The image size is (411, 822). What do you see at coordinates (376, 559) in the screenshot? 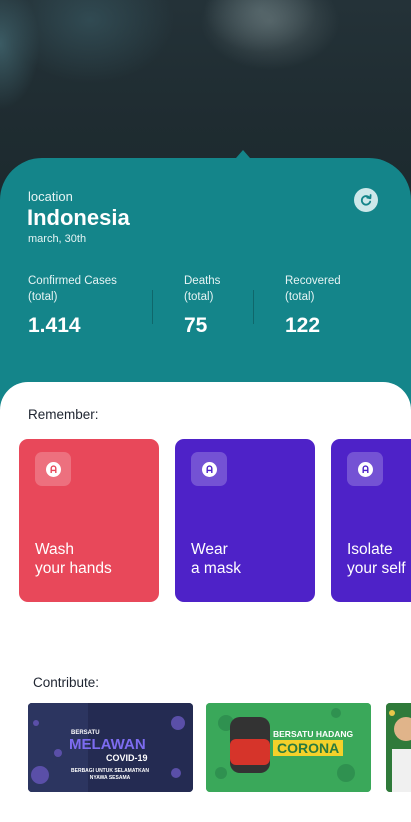
I see `tip-text: Isolate your self` at bounding box center [376, 559].